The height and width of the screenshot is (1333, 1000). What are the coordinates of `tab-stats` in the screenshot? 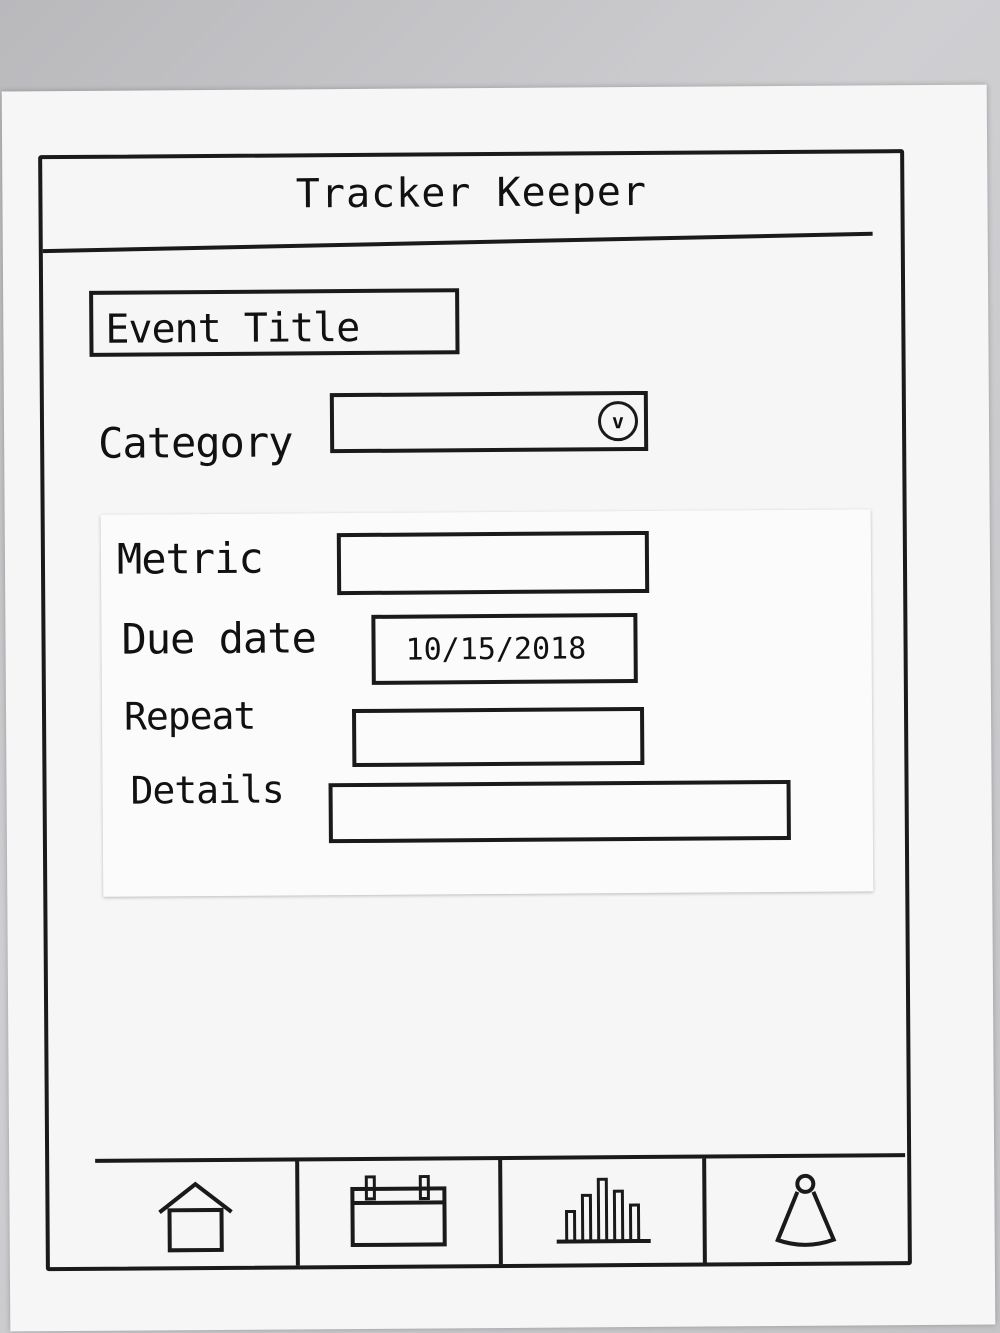 It's located at (604, 1211).